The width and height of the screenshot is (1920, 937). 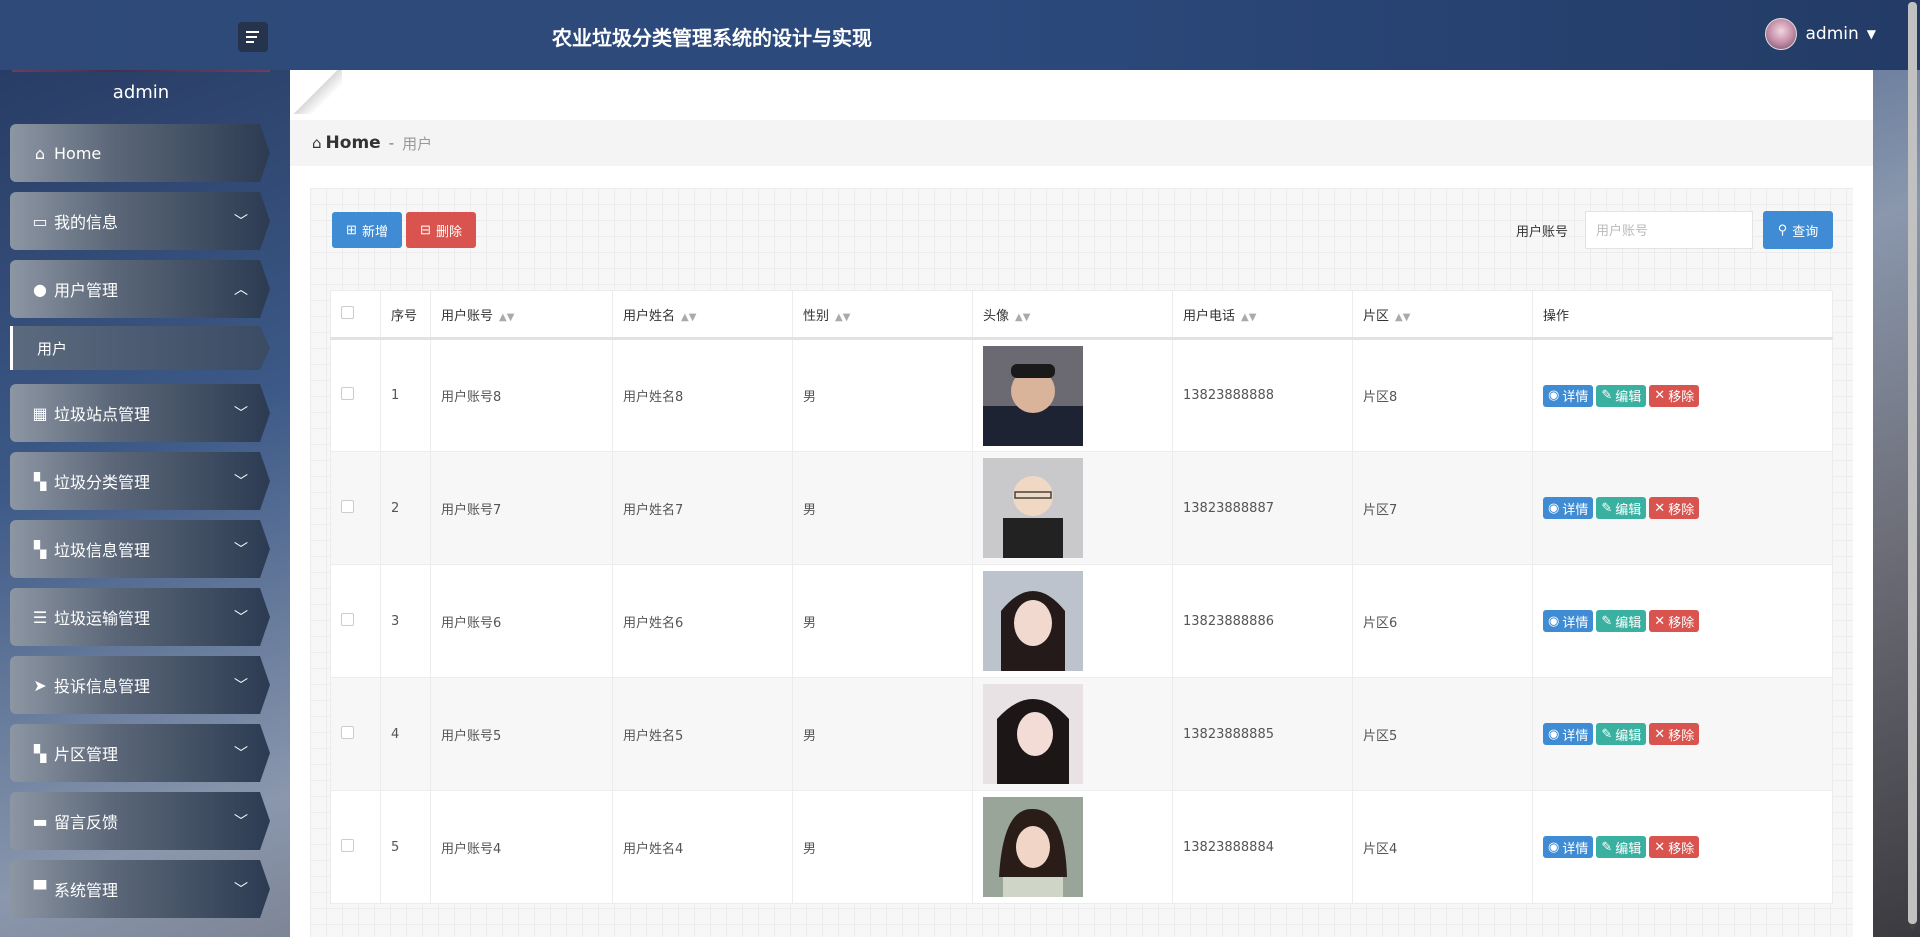 I want to click on sidebar-item-my-info: ▭ 我的信息 ﹀, so click(x=140, y=221).